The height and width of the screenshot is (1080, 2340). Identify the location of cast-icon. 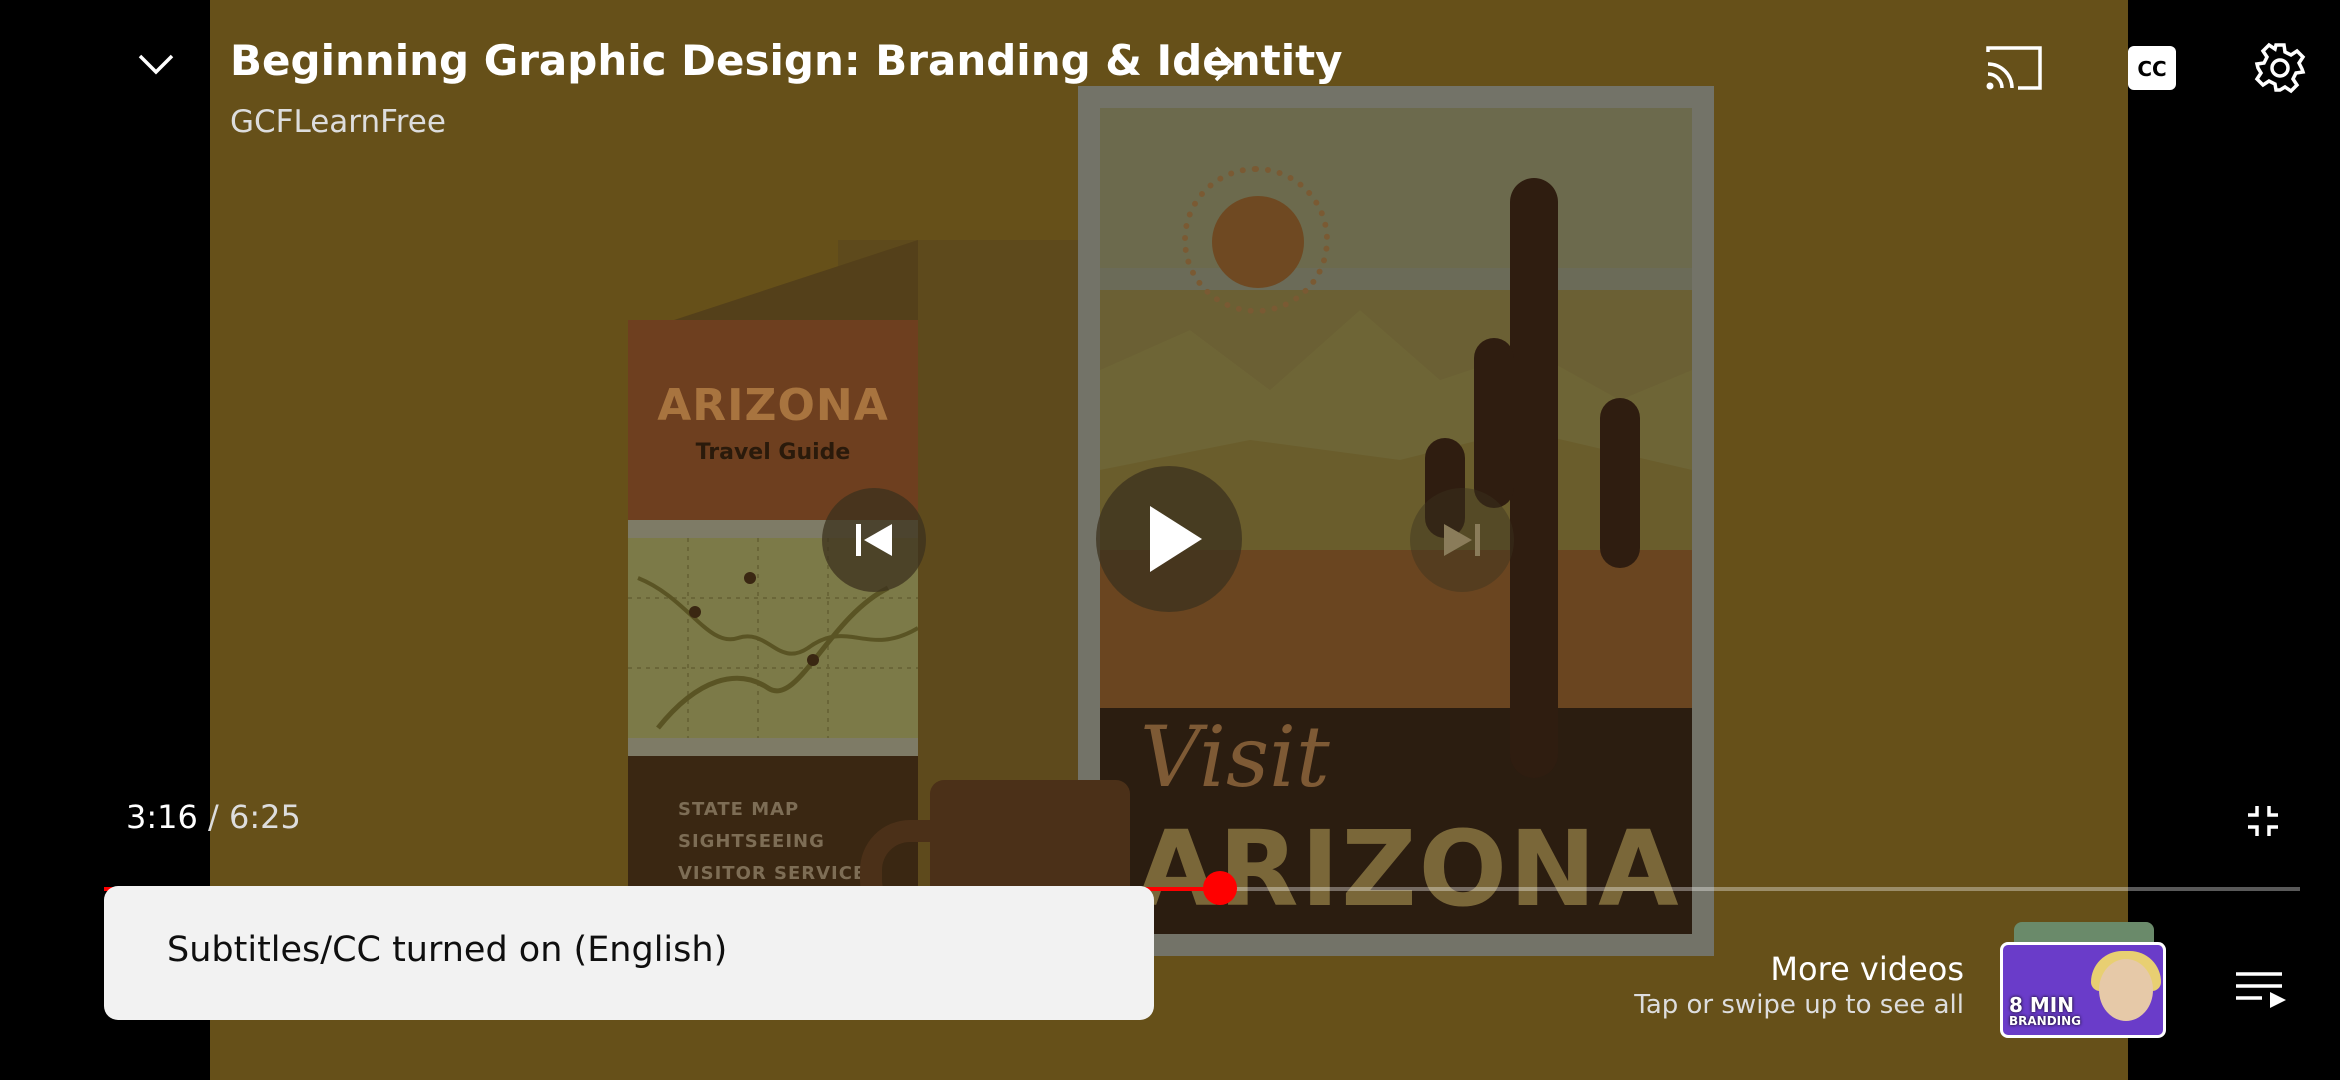
(2014, 68).